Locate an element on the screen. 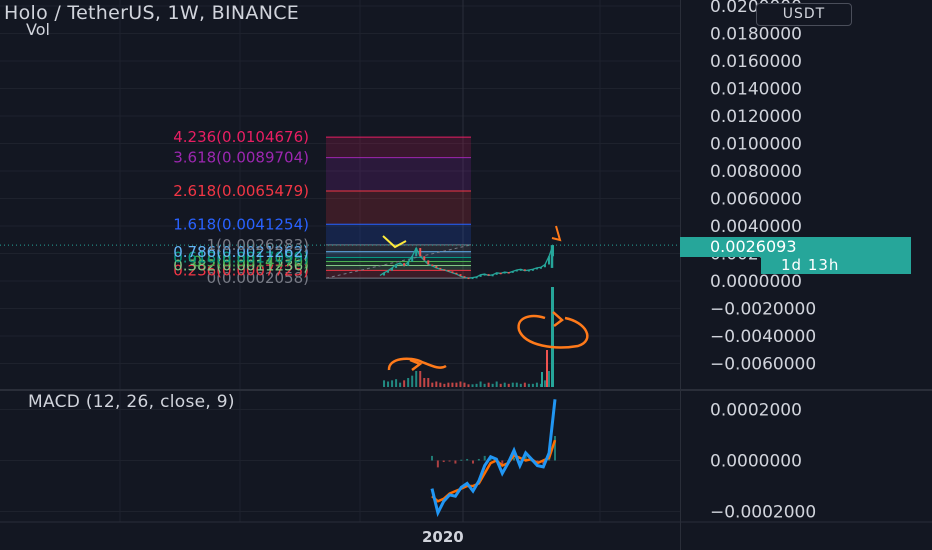 Image resolution: width=932 pixels, height=550 pixels. price-axis-tick: −0.0040000 is located at coordinates (763, 337).